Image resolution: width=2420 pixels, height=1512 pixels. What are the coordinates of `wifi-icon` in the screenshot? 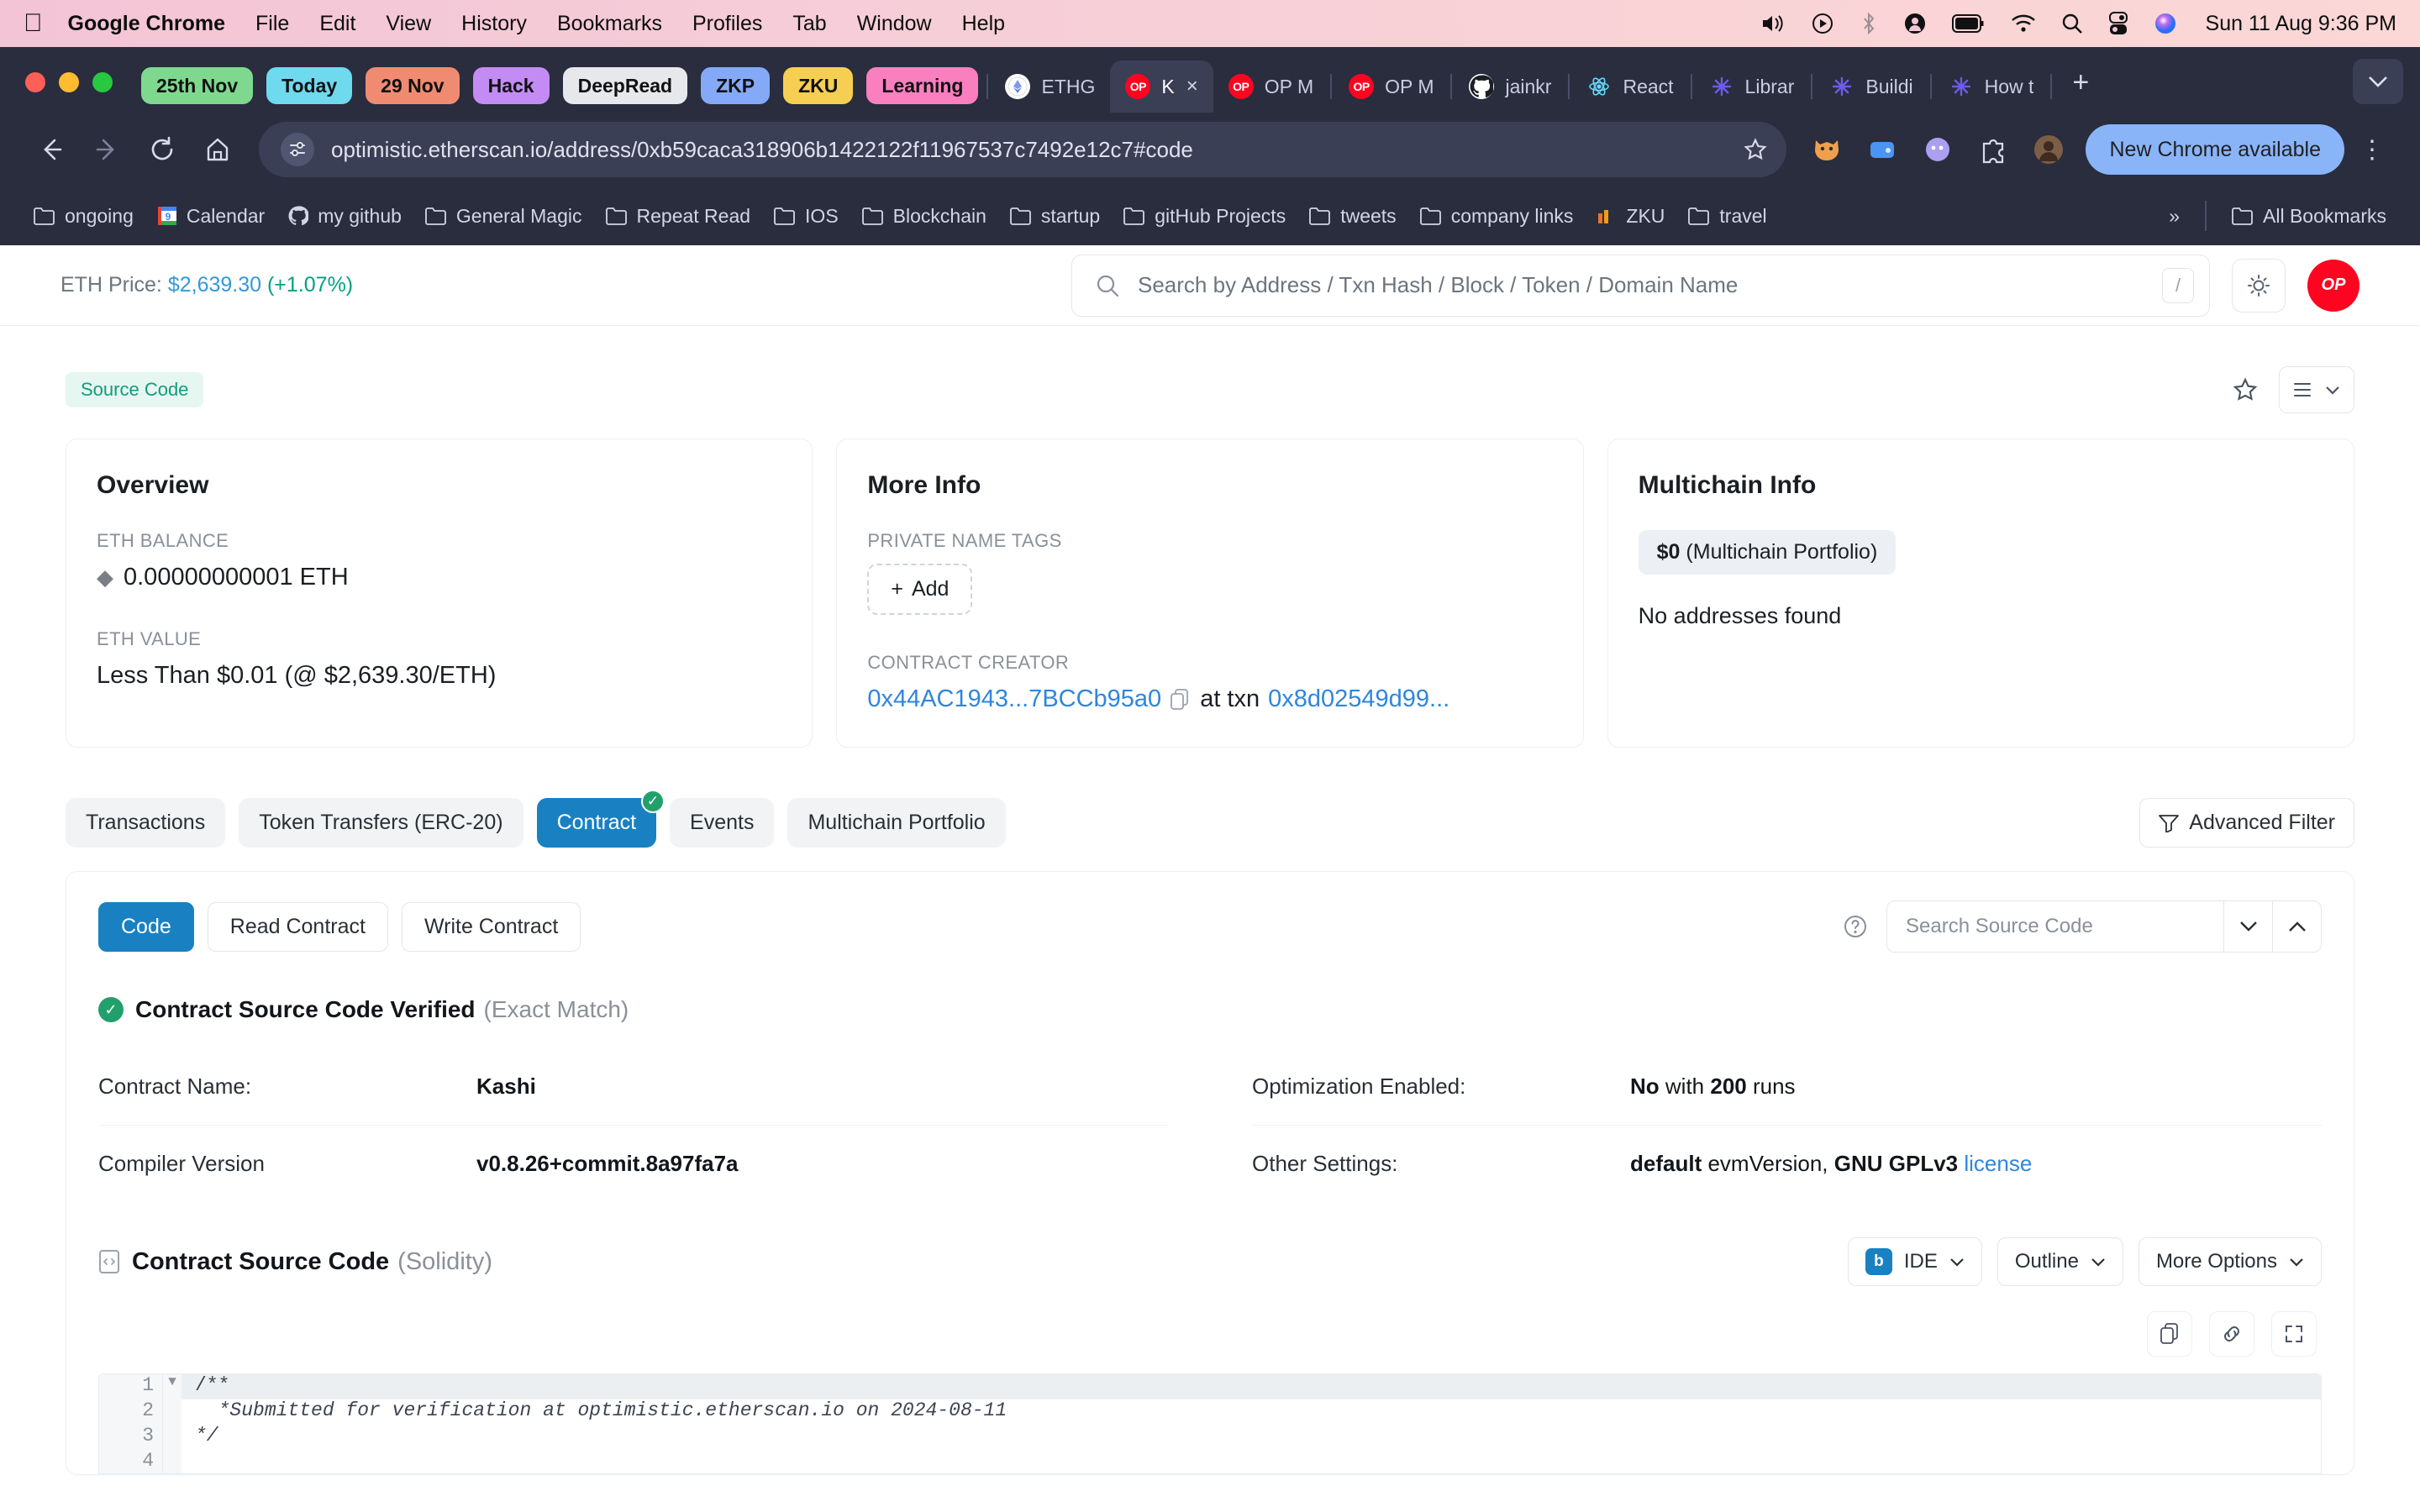 It's located at (2024, 23).